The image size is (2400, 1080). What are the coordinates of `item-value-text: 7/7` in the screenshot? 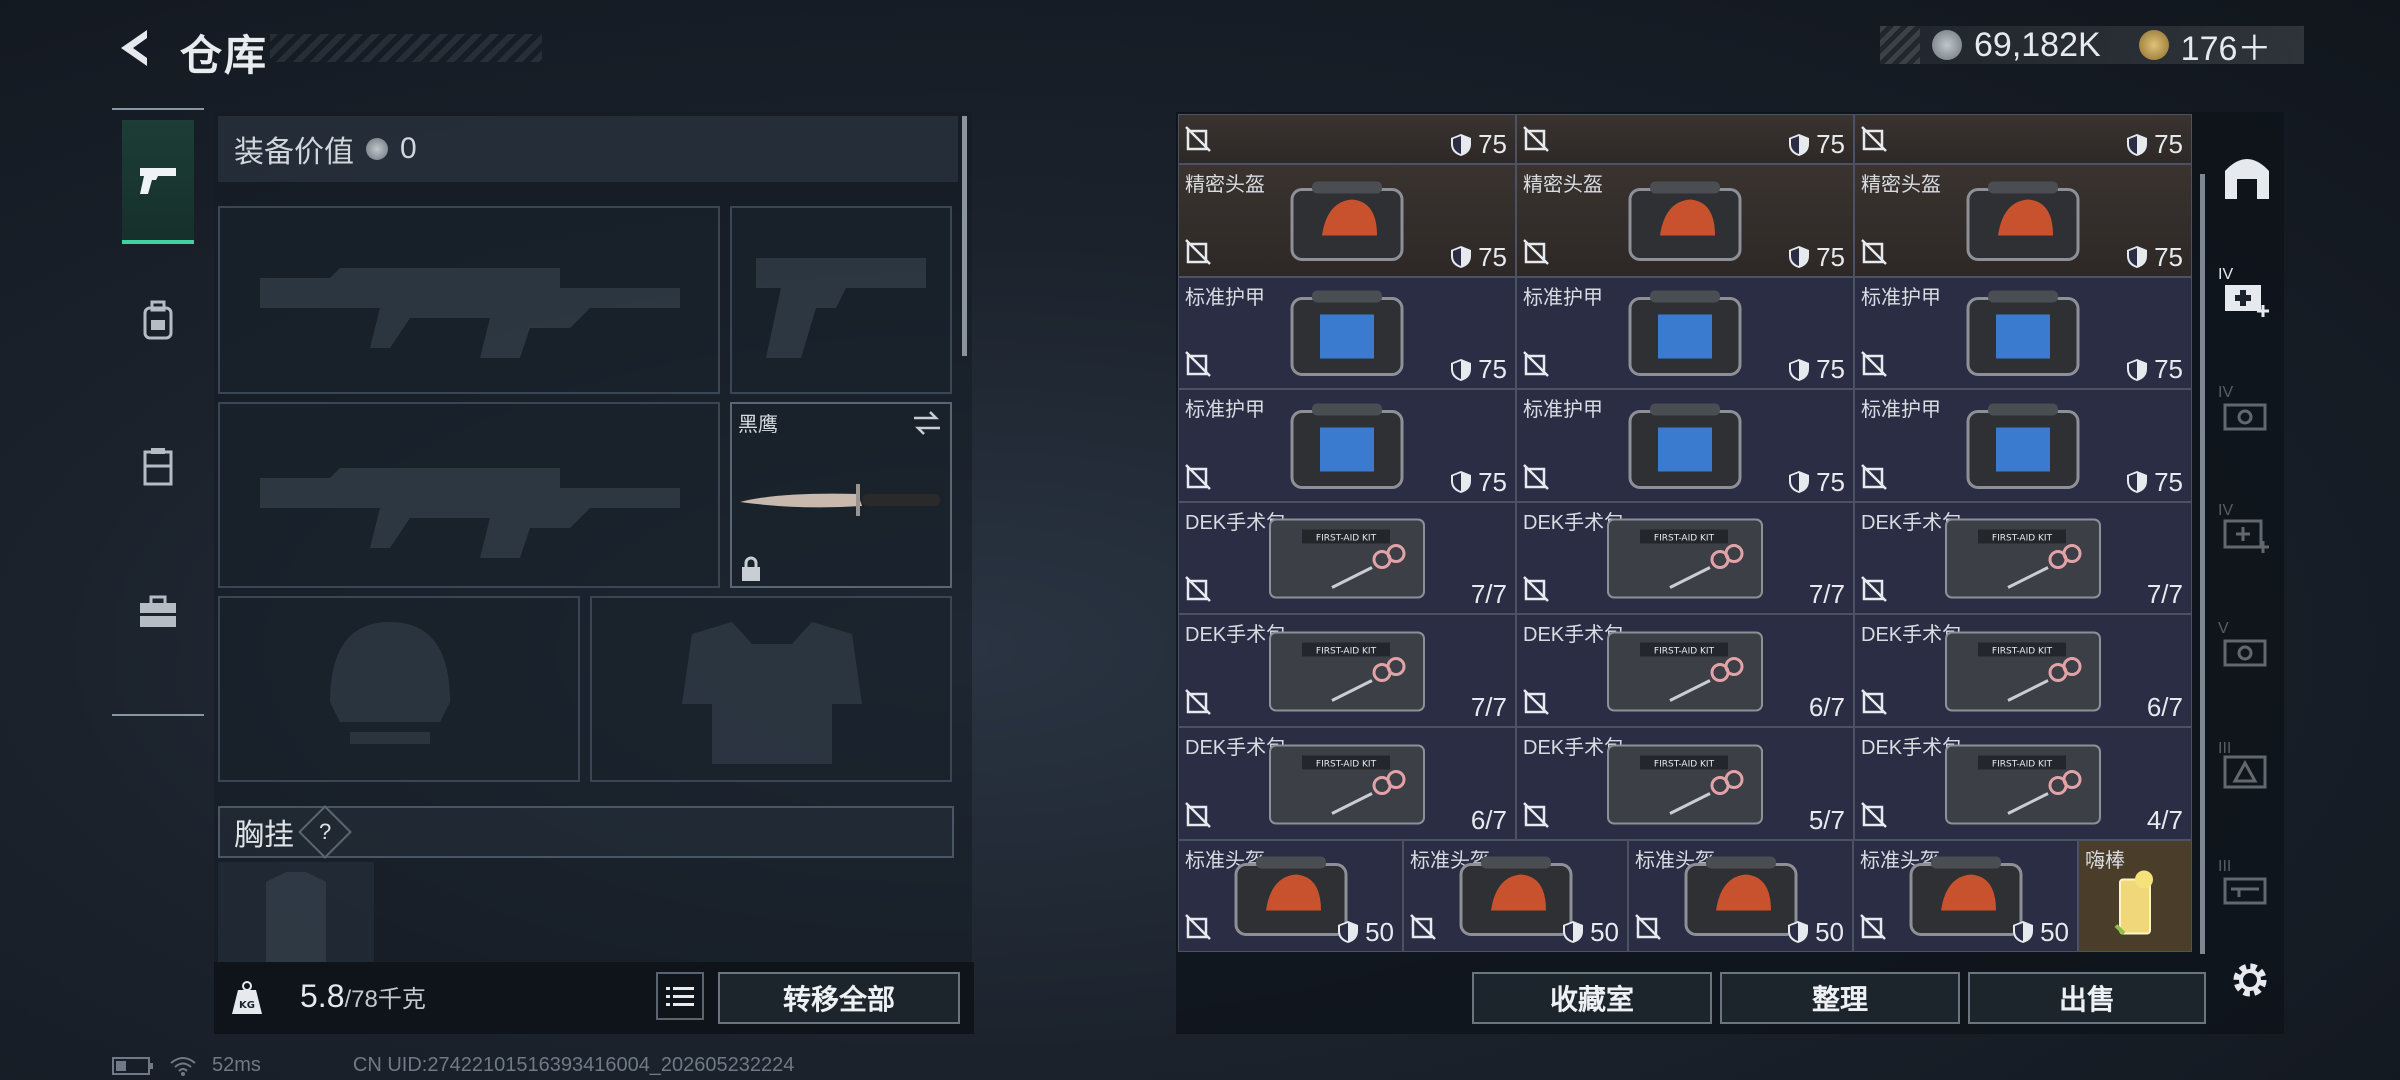 It's located at (1488, 594).